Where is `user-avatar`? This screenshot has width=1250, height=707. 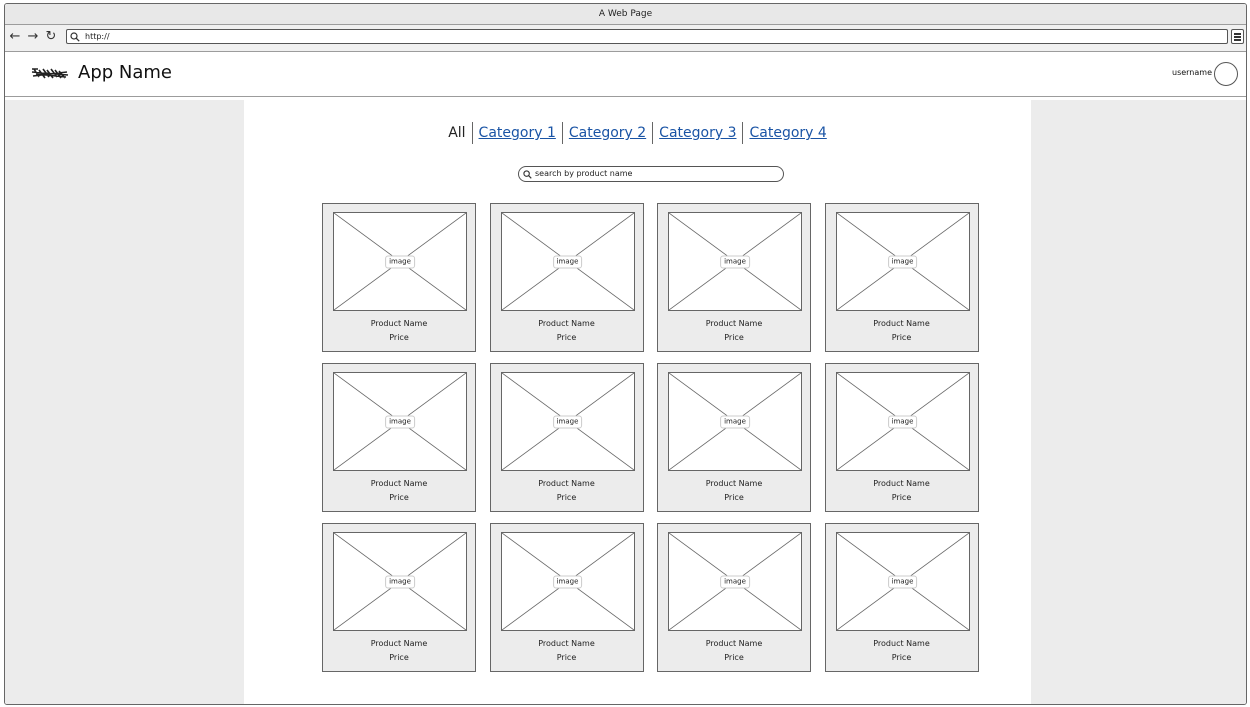
user-avatar is located at coordinates (1226, 74).